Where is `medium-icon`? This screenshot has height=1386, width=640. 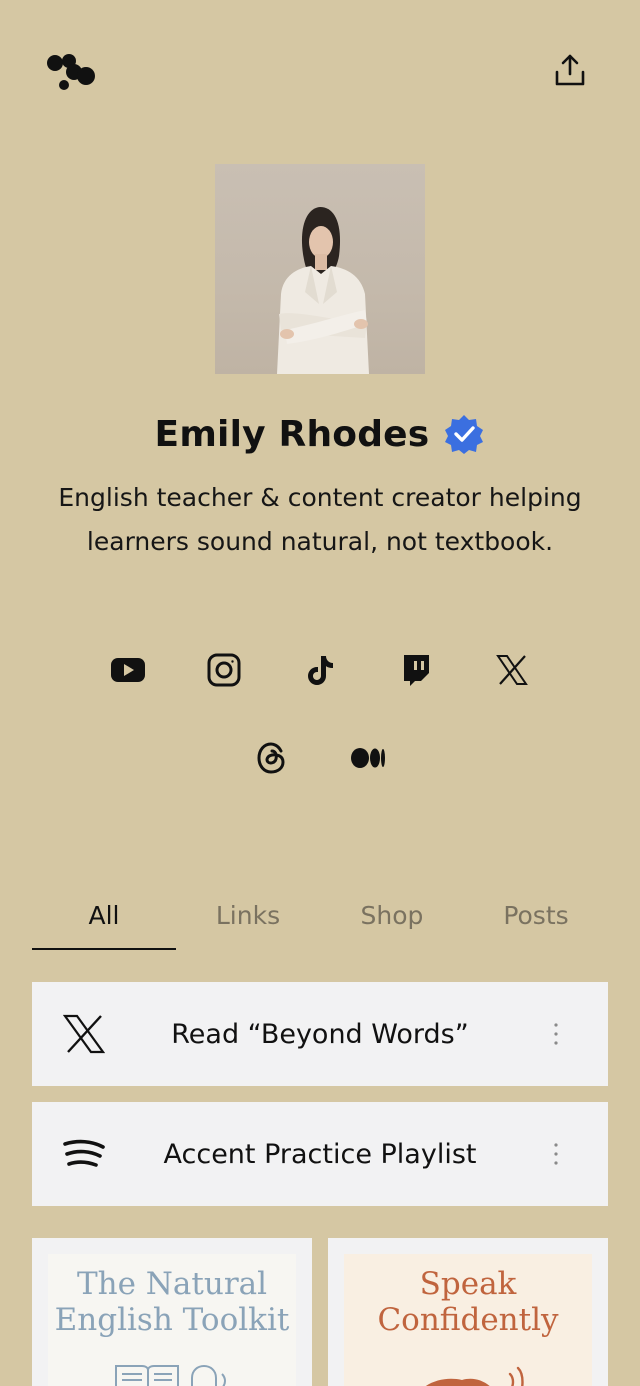 medium-icon is located at coordinates (368, 758).